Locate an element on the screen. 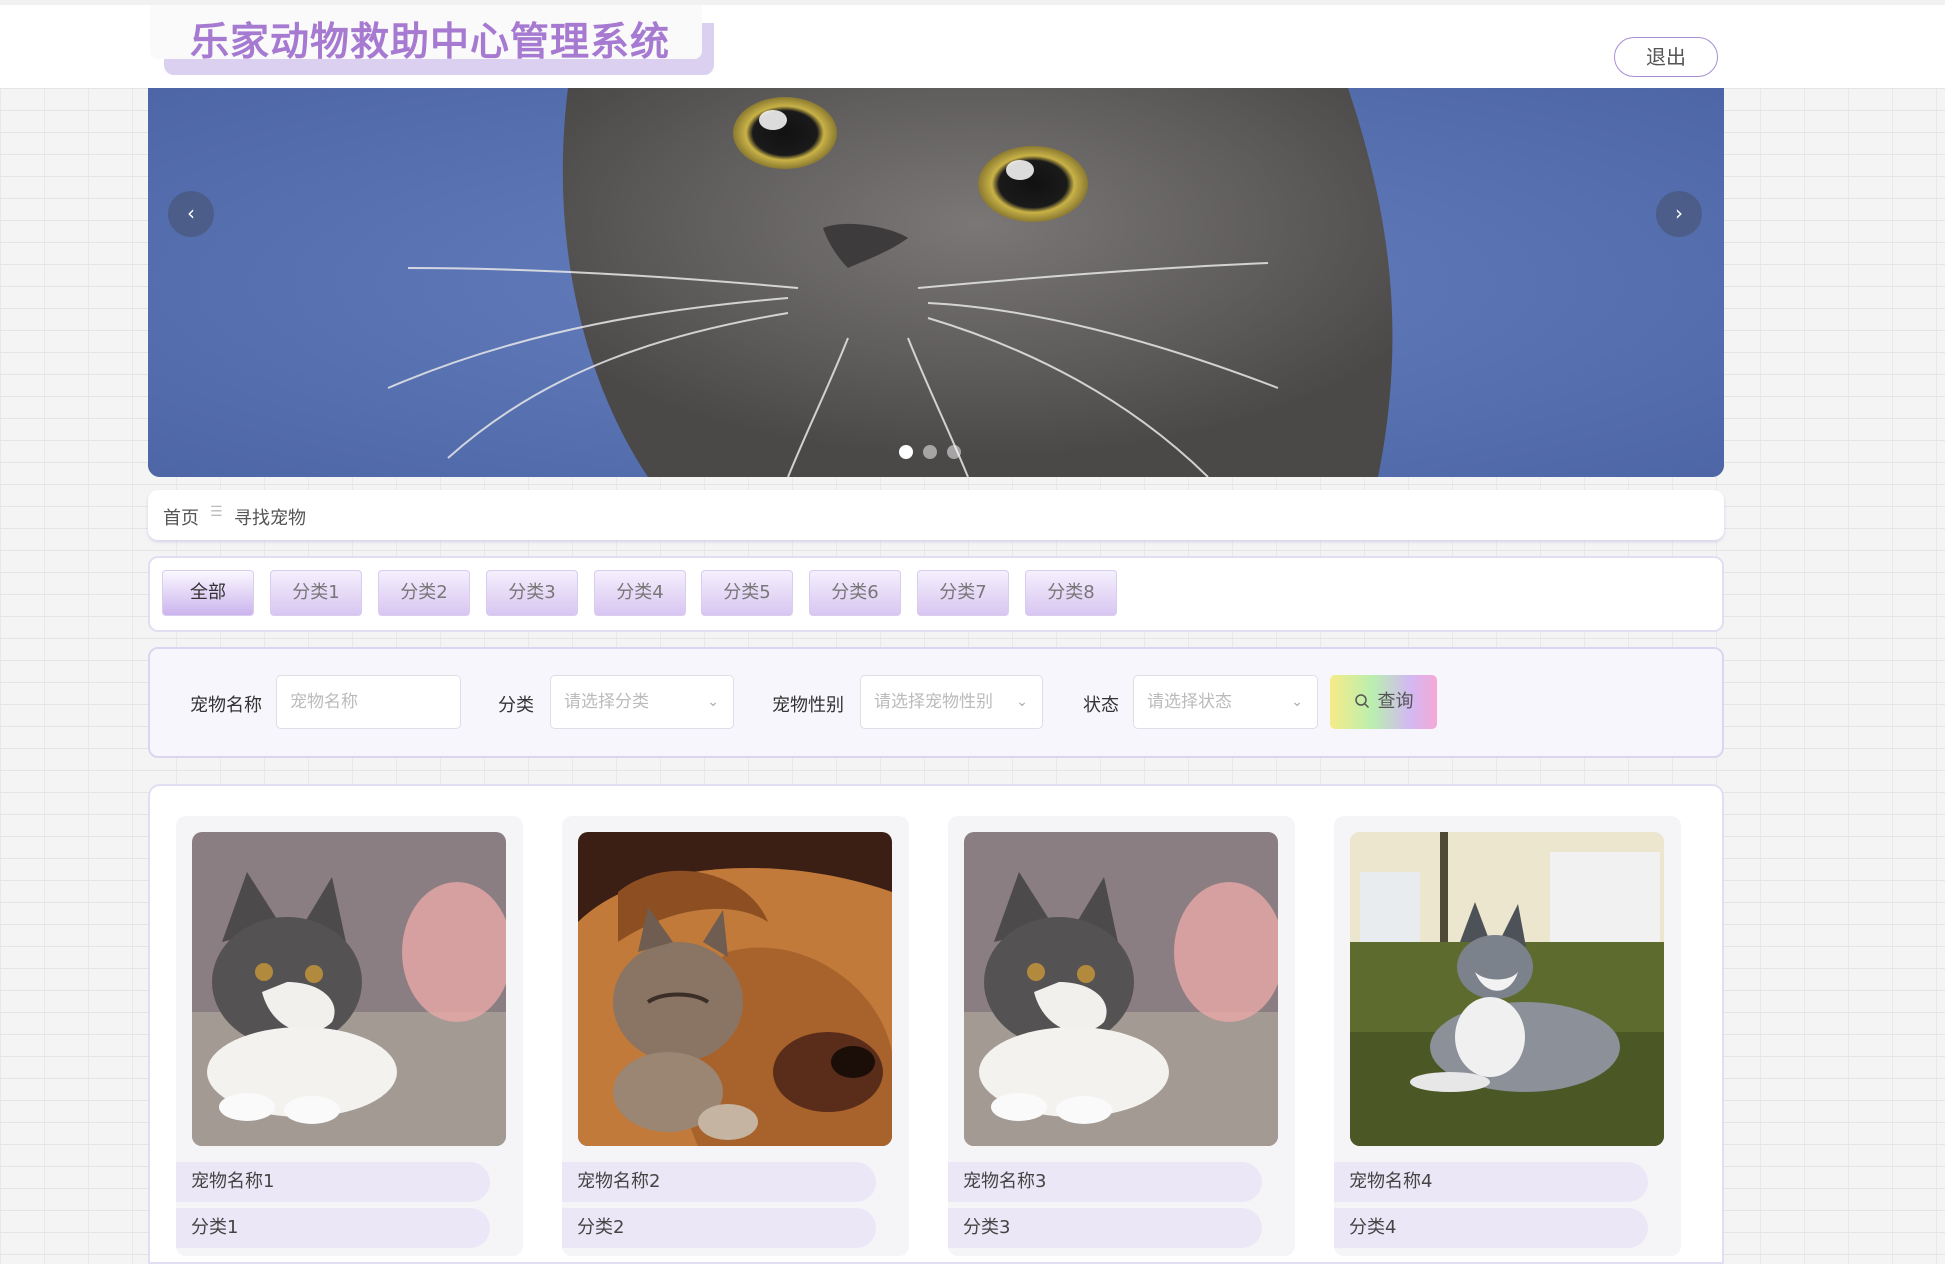 The height and width of the screenshot is (1264, 1945). pet-category: 分类2 is located at coordinates (719, 1228).